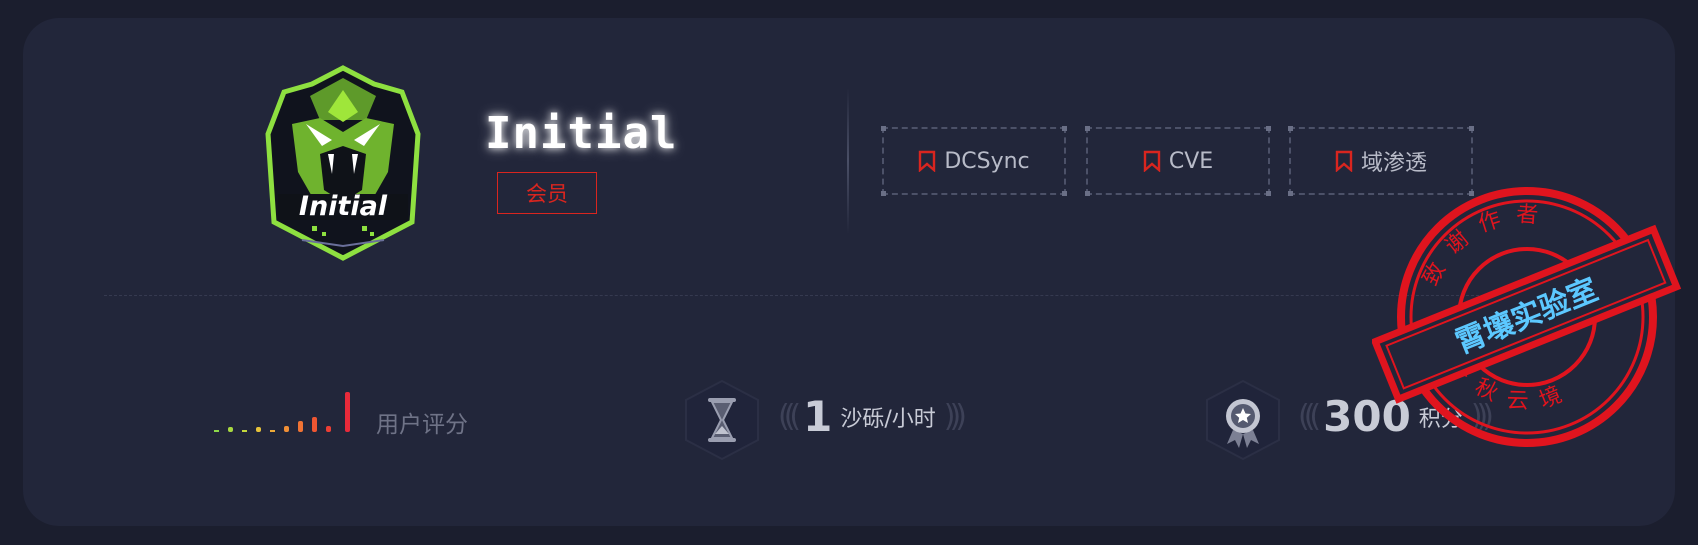  I want to click on vertical-divider, so click(848, 161).